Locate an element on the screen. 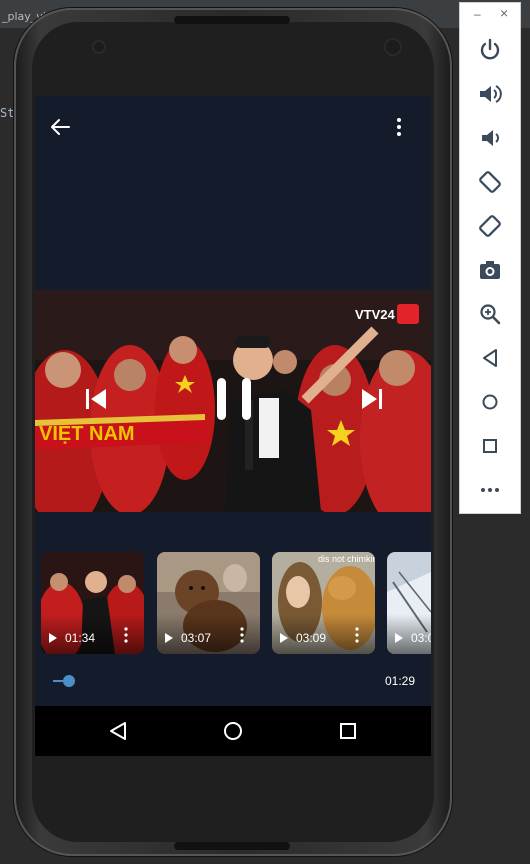 This screenshot has width=530, height=864. related-video-card: dis not chimkin 03:09 is located at coordinates (323, 603).